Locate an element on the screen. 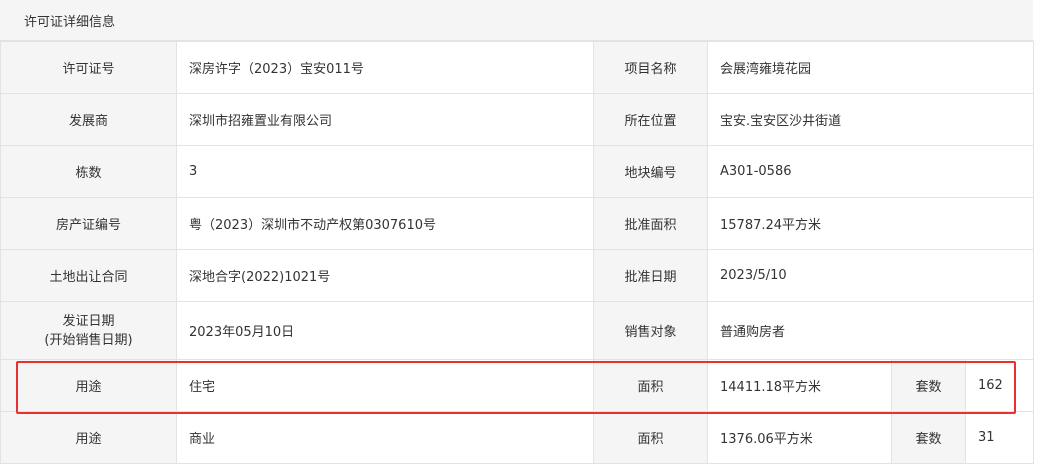 The height and width of the screenshot is (467, 1046). approved-area-label: 批准面积 is located at coordinates (650, 223).